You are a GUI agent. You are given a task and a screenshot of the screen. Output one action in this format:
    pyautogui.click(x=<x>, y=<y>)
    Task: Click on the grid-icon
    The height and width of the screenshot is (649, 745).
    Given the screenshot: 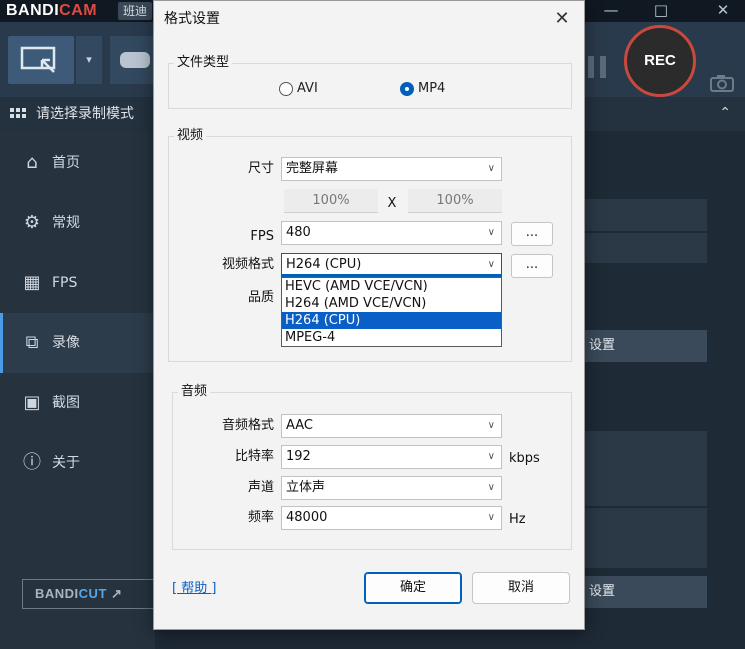 What is the action you would take?
    pyautogui.click(x=18, y=114)
    